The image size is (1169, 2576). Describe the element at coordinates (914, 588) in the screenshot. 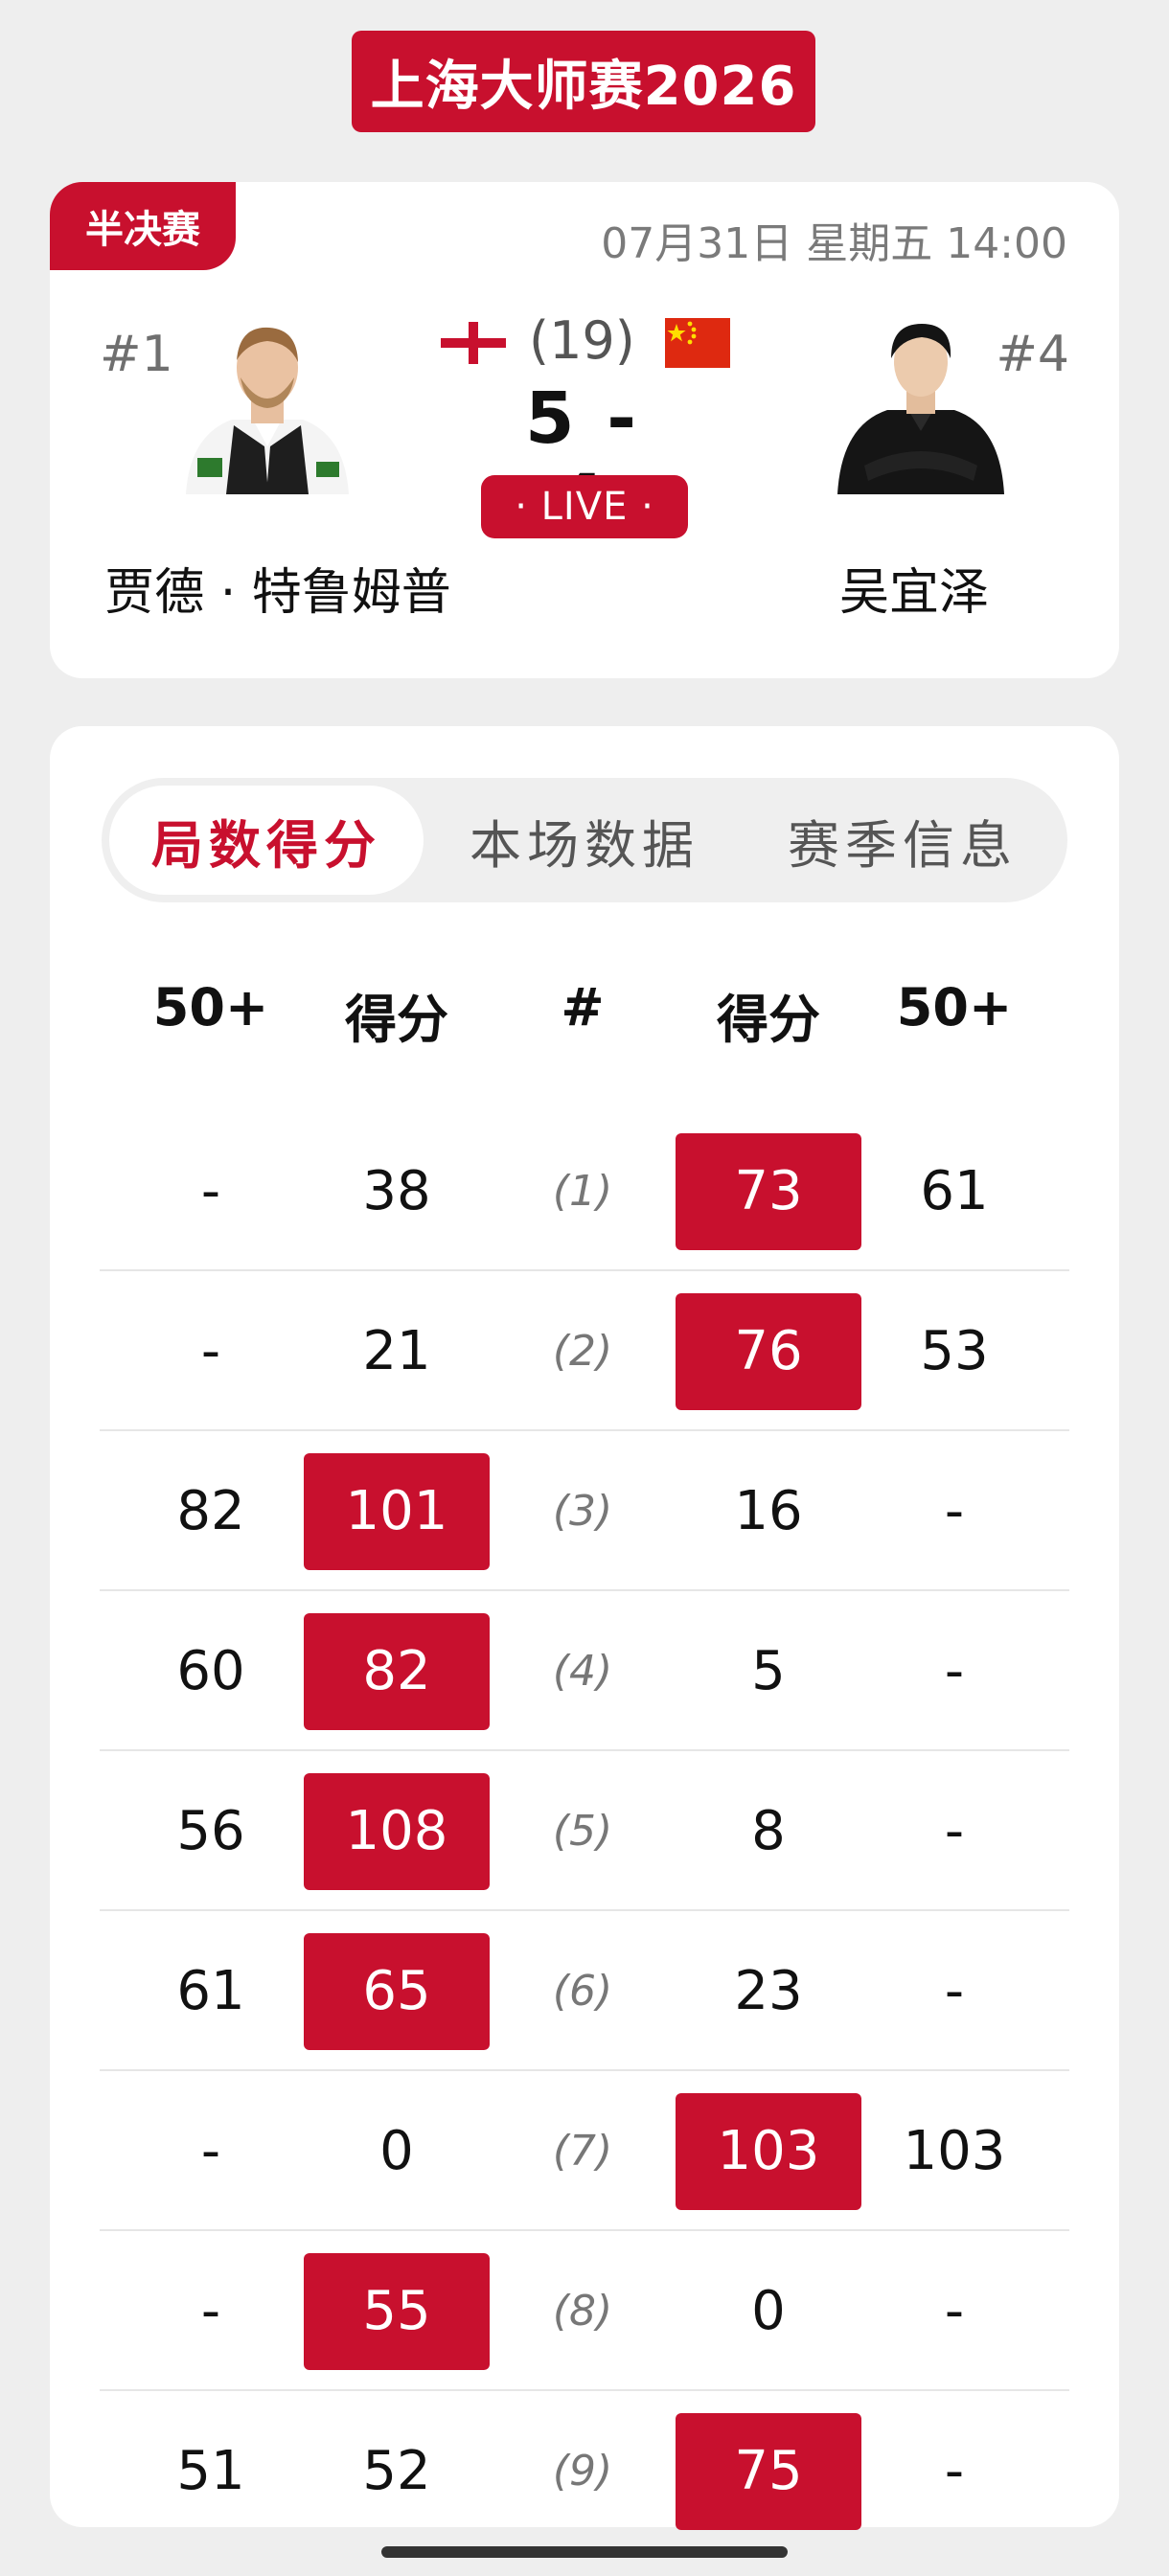

I see `right-player-name: 吴宜泽` at that location.